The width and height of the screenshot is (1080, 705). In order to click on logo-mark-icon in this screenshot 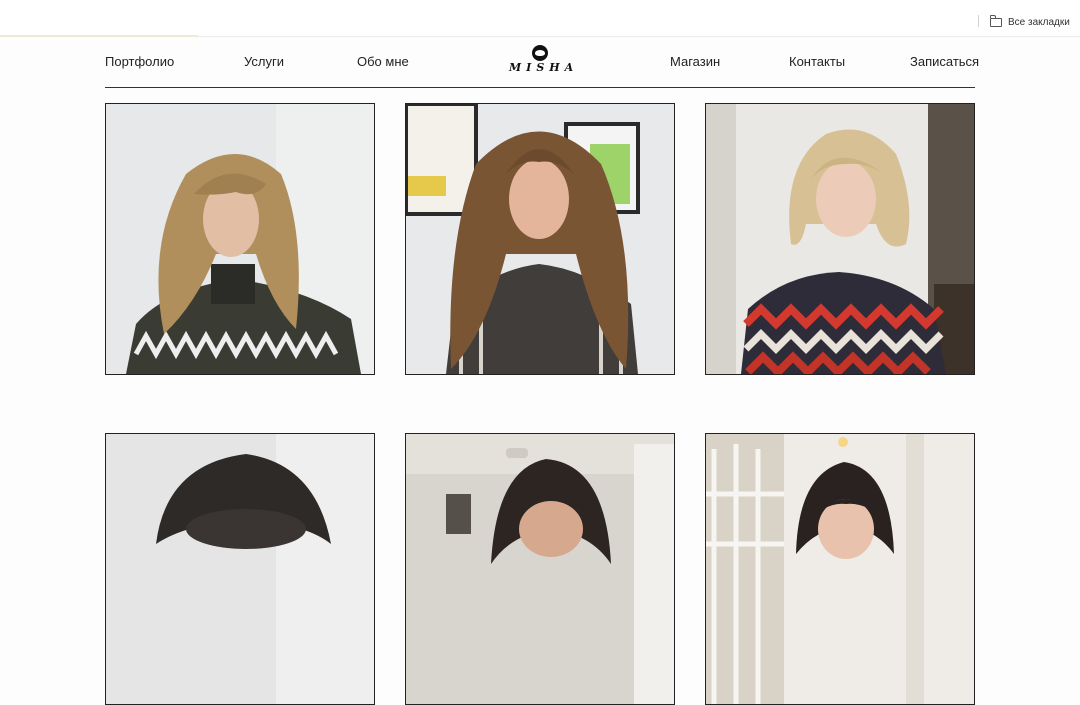, I will do `click(540, 53)`.